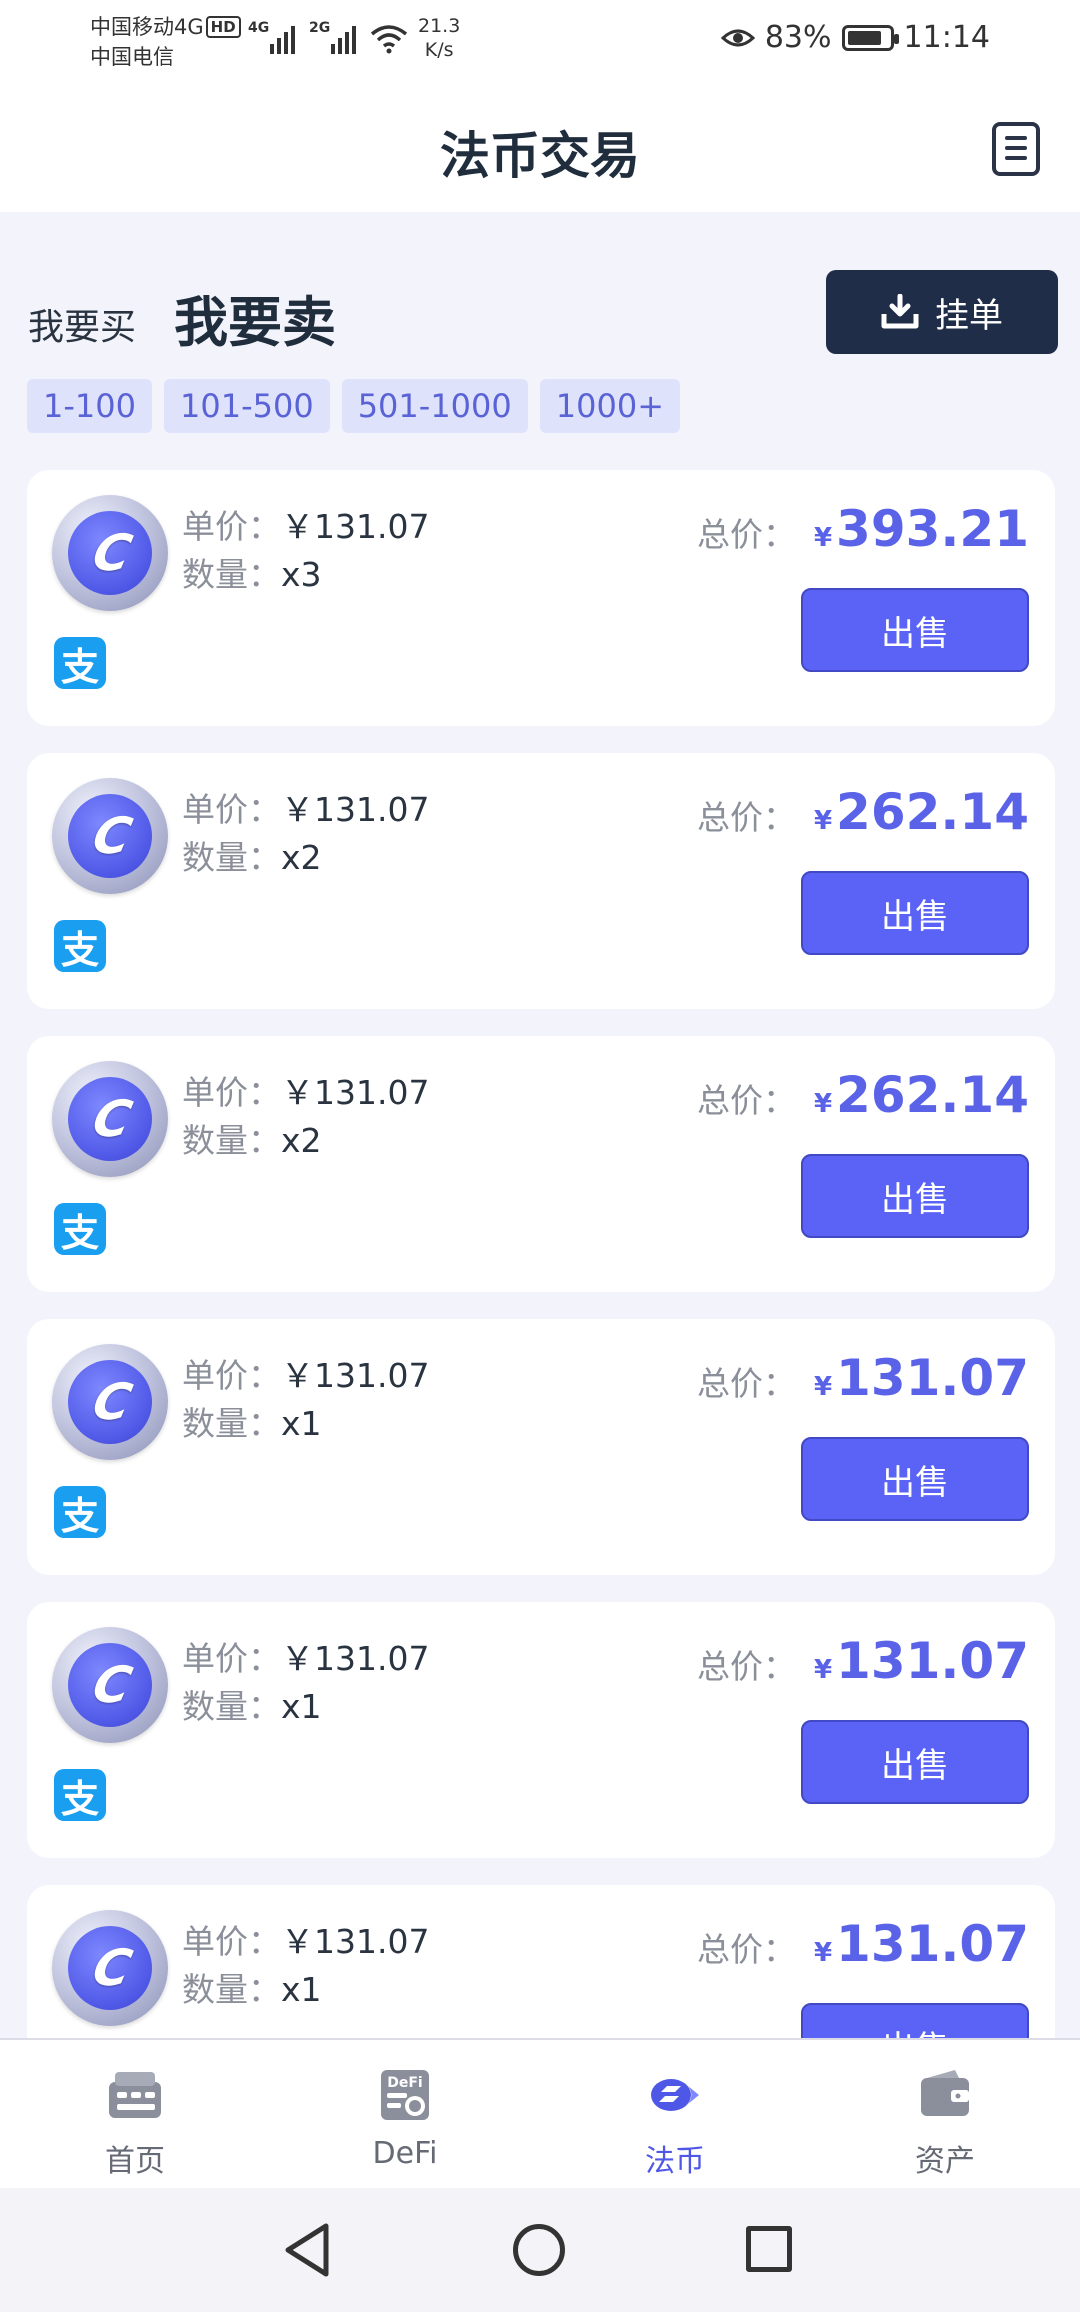 The height and width of the screenshot is (2312, 1080). Describe the element at coordinates (301, 1140) in the screenshot. I see `quantity-value: x2` at that location.